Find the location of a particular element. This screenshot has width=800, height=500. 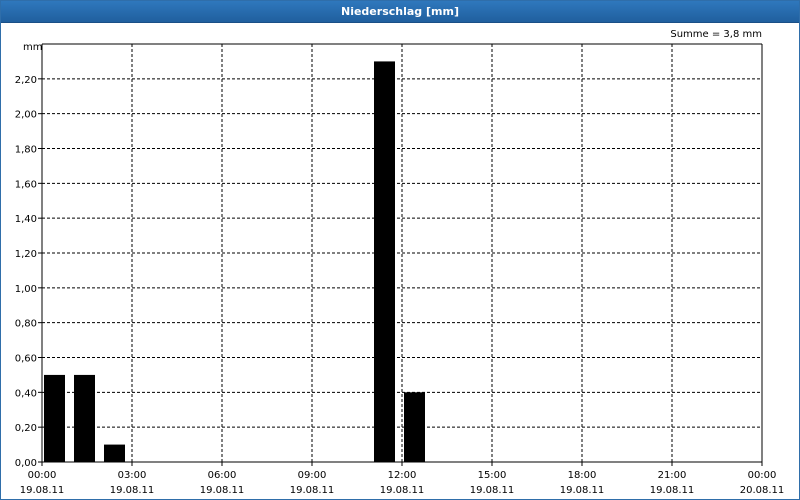

x-tick-time-label: 15:00 is located at coordinates (492, 475).